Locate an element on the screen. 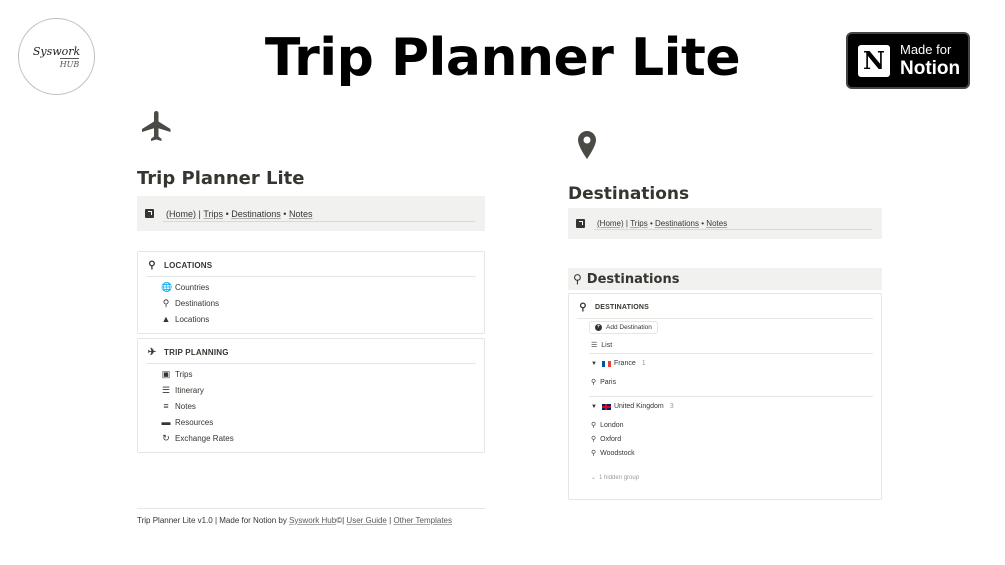 The width and height of the screenshot is (1005, 565). hidden-group-label: 1 hidden group is located at coordinates (619, 477).